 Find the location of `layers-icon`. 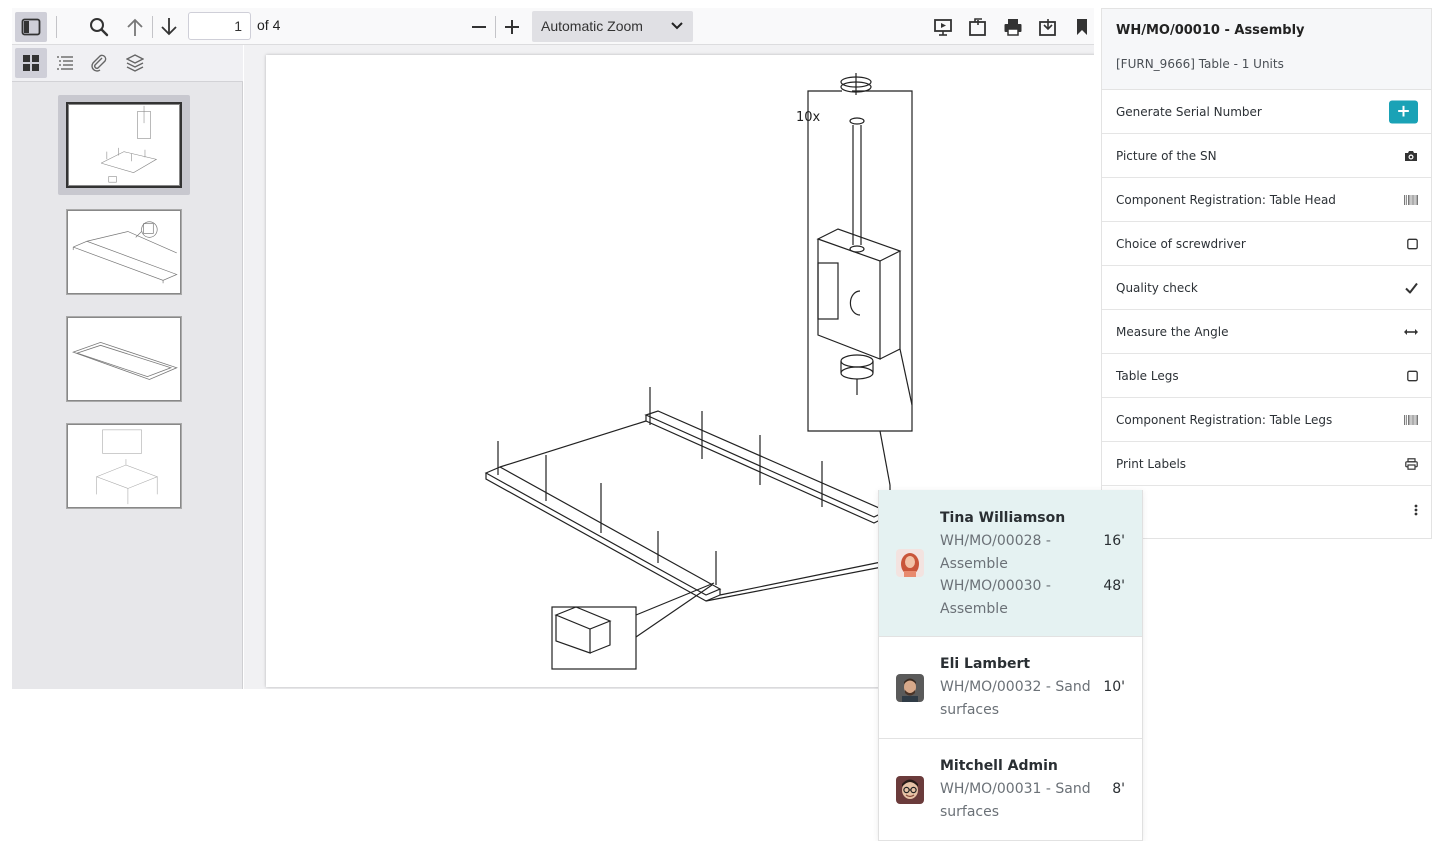

layers-icon is located at coordinates (135, 63).